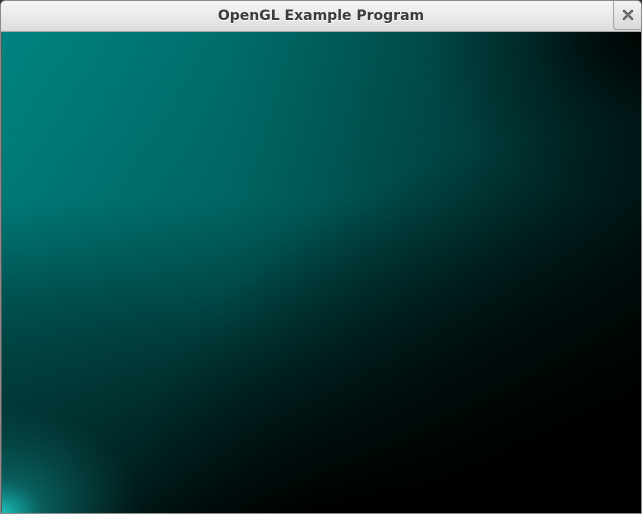 The width and height of the screenshot is (642, 514). I want to click on window-title: OpenGL Example Program, so click(321, 16).